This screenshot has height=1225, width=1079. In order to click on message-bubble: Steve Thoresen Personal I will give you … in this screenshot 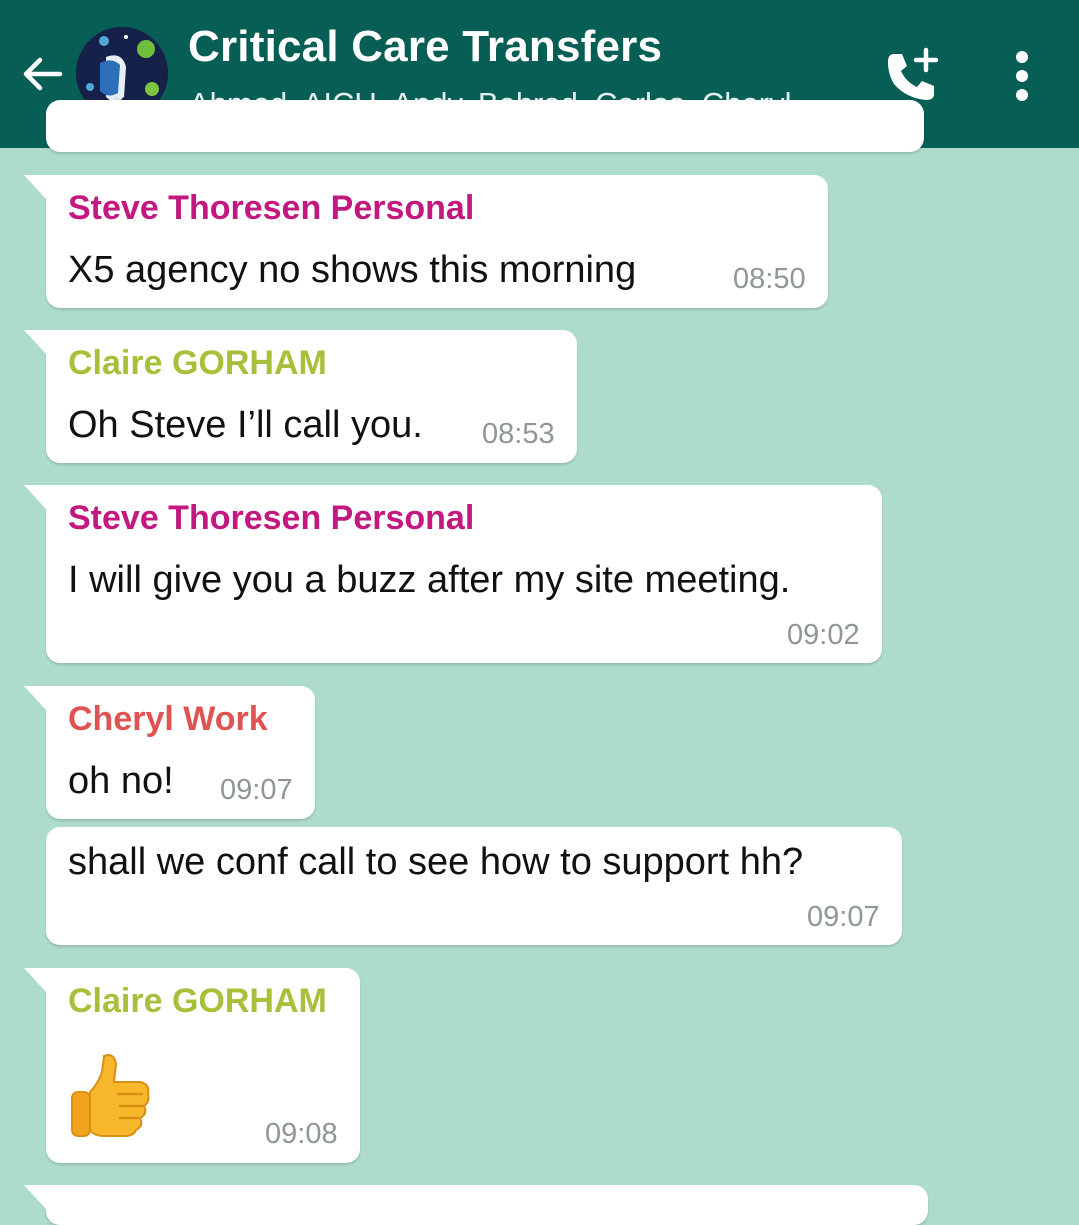, I will do `click(453, 574)`.